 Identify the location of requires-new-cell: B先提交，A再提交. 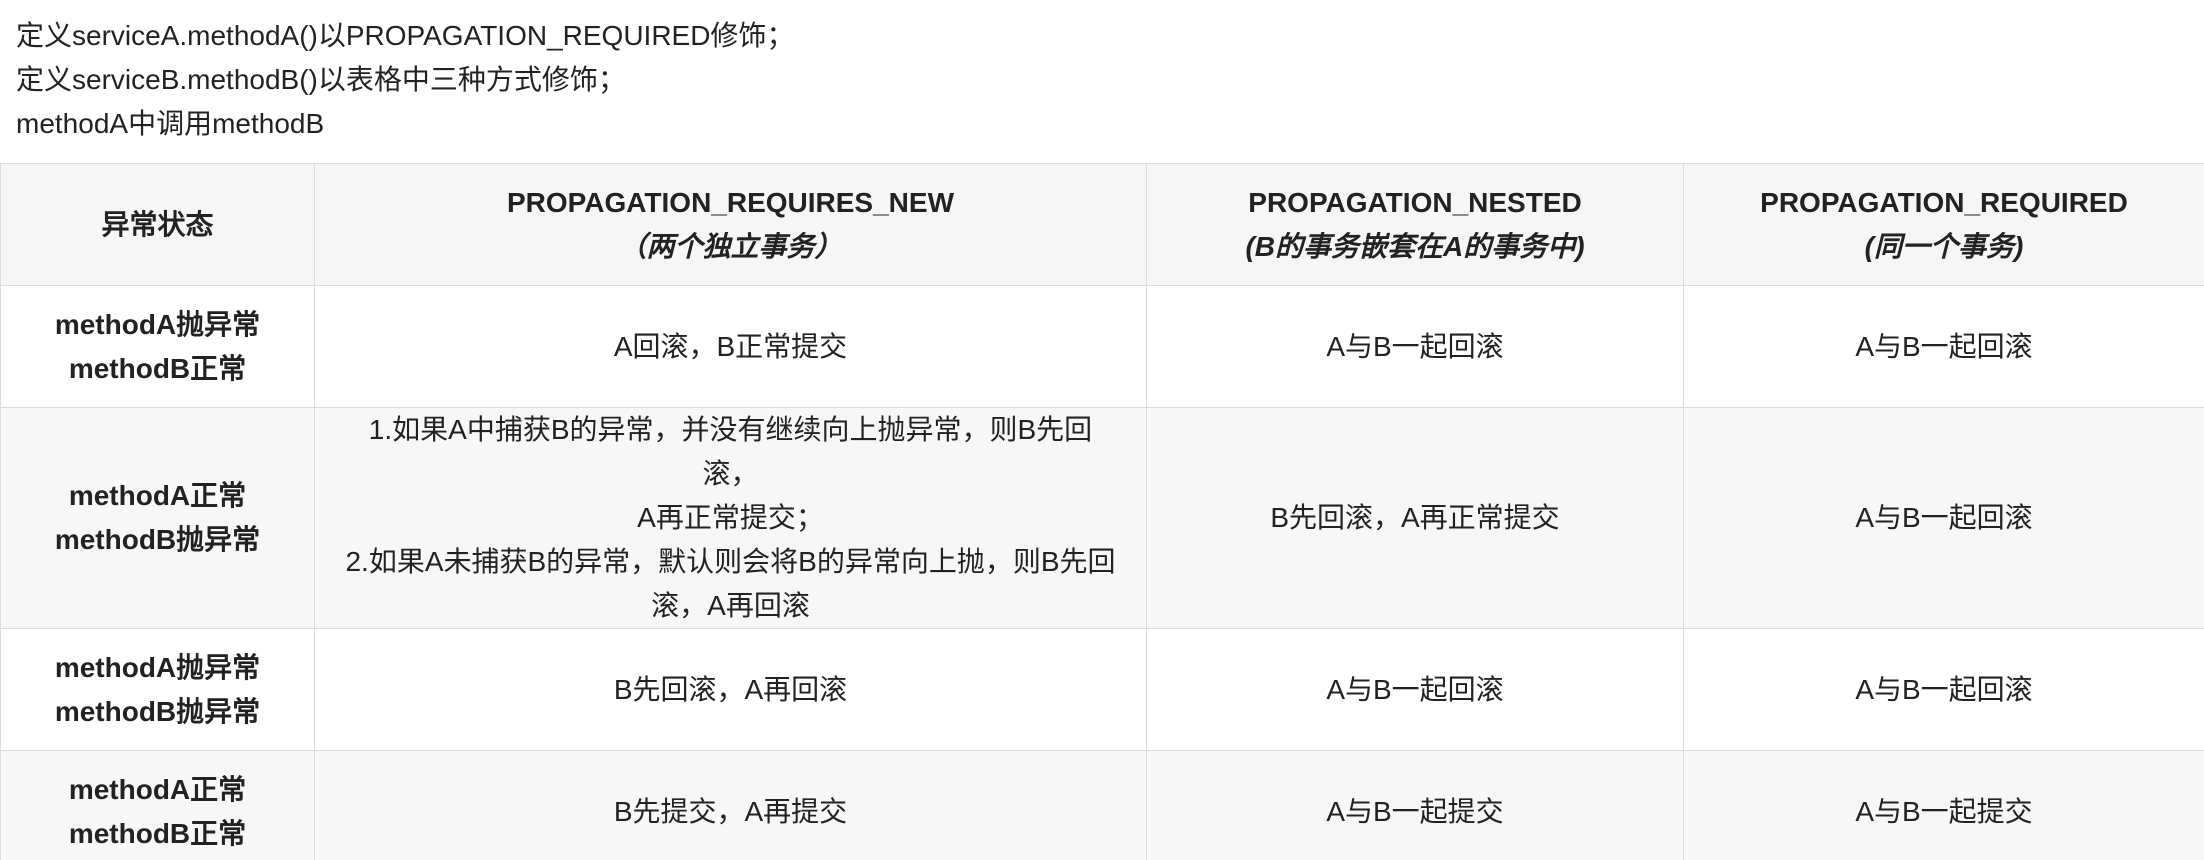
(730, 805).